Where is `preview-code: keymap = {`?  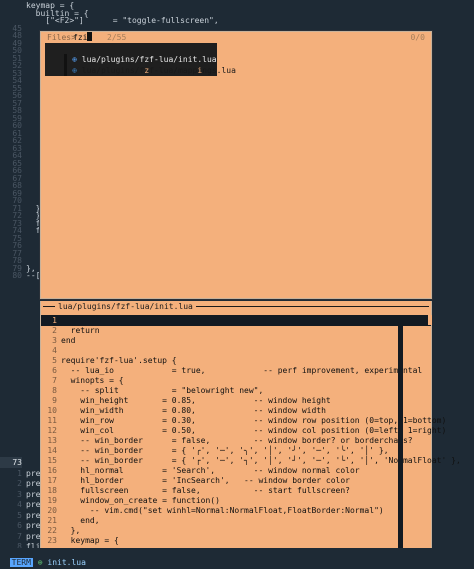 preview-code: keymap = { is located at coordinates (90, 540).